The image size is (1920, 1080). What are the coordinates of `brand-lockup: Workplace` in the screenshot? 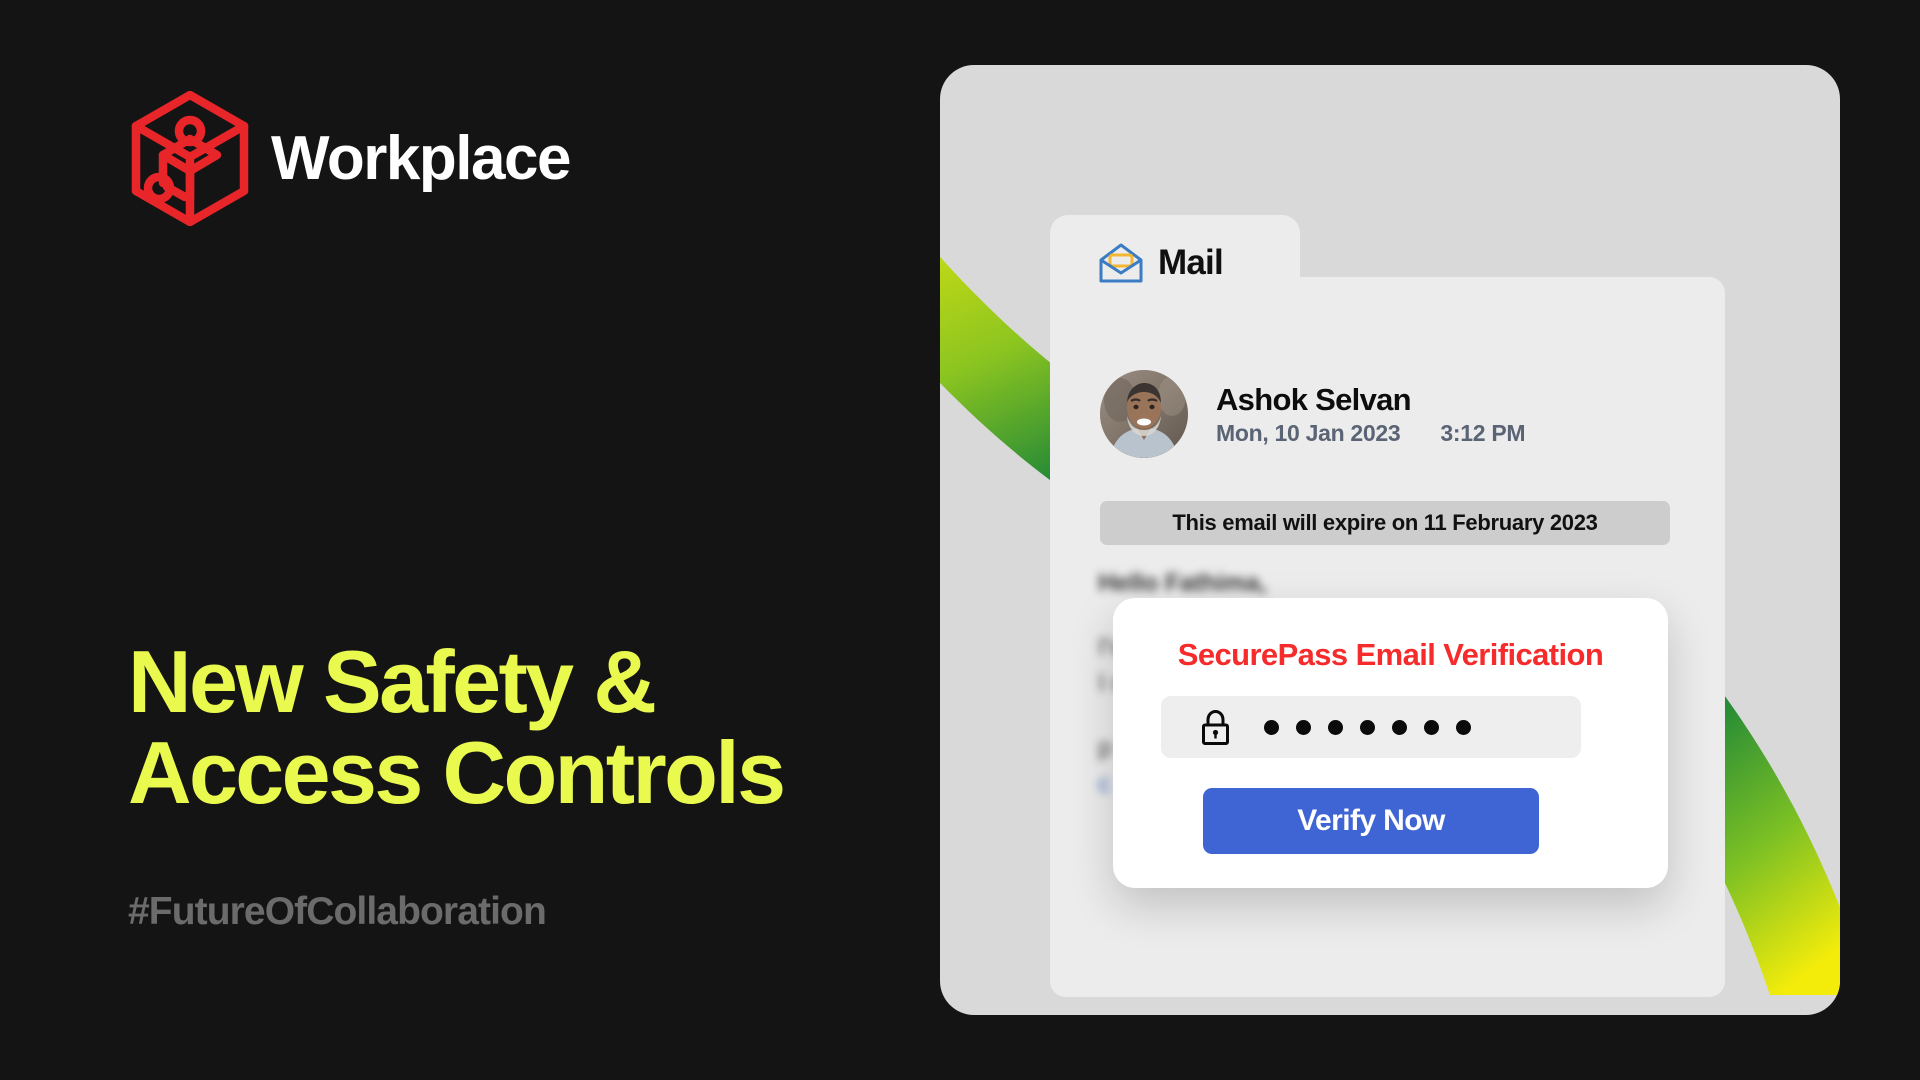 It's located at (351, 158).